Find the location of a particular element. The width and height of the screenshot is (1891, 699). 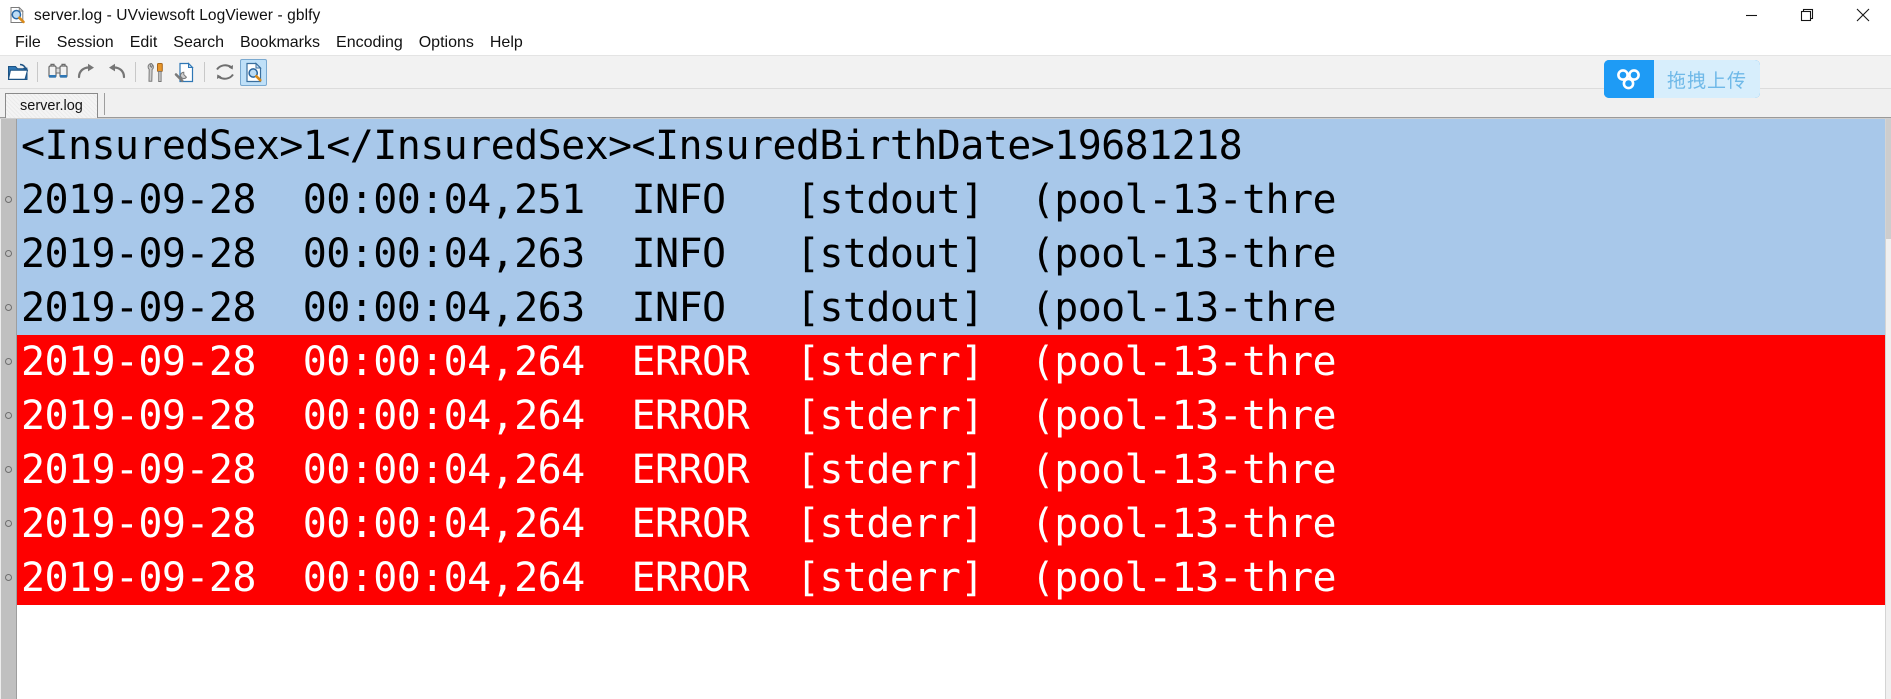

vertical-scrollbar-thumb is located at coordinates (1888, 179).